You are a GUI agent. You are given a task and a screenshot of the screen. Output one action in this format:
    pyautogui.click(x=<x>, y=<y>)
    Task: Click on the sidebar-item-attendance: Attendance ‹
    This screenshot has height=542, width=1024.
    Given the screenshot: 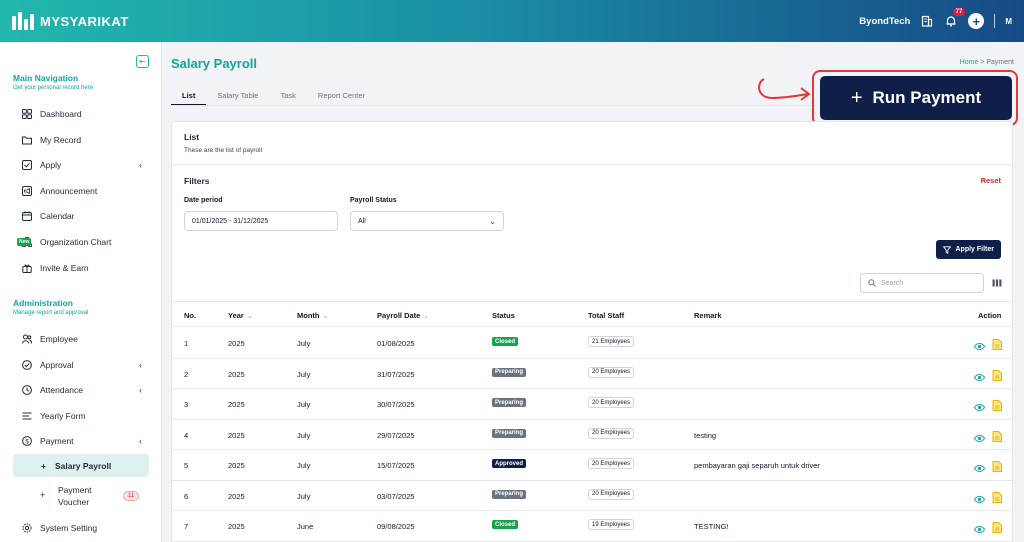 What is the action you would take?
    pyautogui.click(x=82, y=390)
    